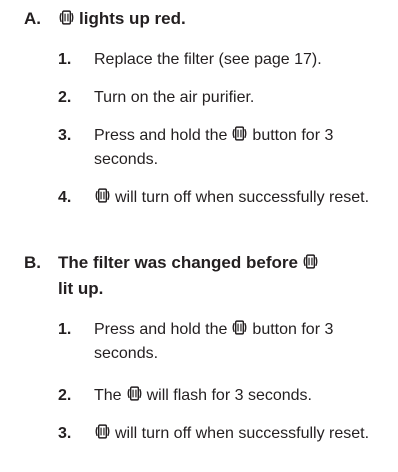 The image size is (398, 472). What do you see at coordinates (32, 262) in the screenshot?
I see `section-b-letter: B.` at bounding box center [32, 262].